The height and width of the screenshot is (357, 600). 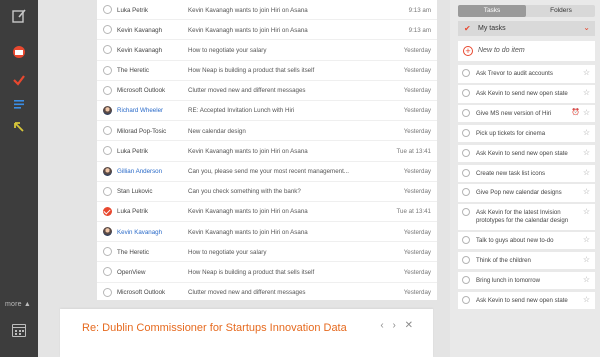 What do you see at coordinates (511, 133) in the screenshot?
I see `task-text: Pick up tickets for cinema` at bounding box center [511, 133].